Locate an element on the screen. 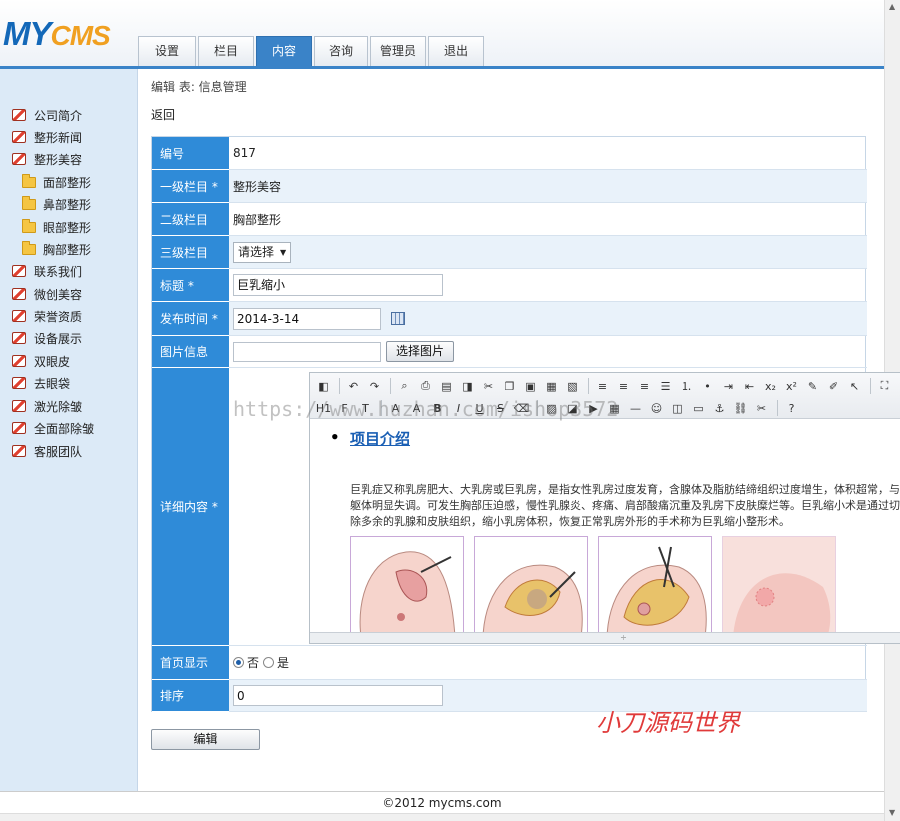  unlink-icon: ✂ is located at coordinates (761, 408).